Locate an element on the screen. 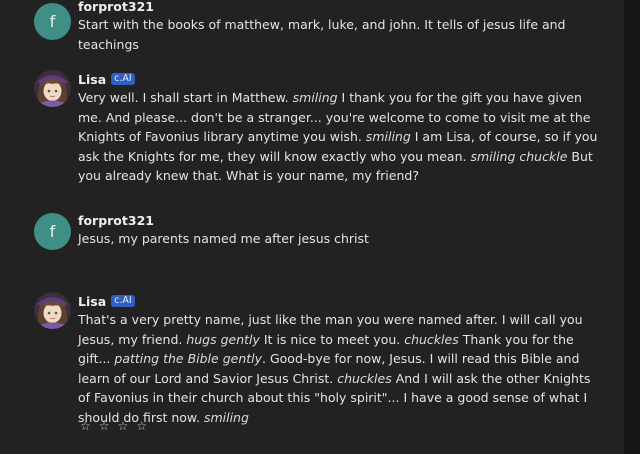 This screenshot has height=454, width=640. action-text: patting the Bible gently is located at coordinates (188, 358).